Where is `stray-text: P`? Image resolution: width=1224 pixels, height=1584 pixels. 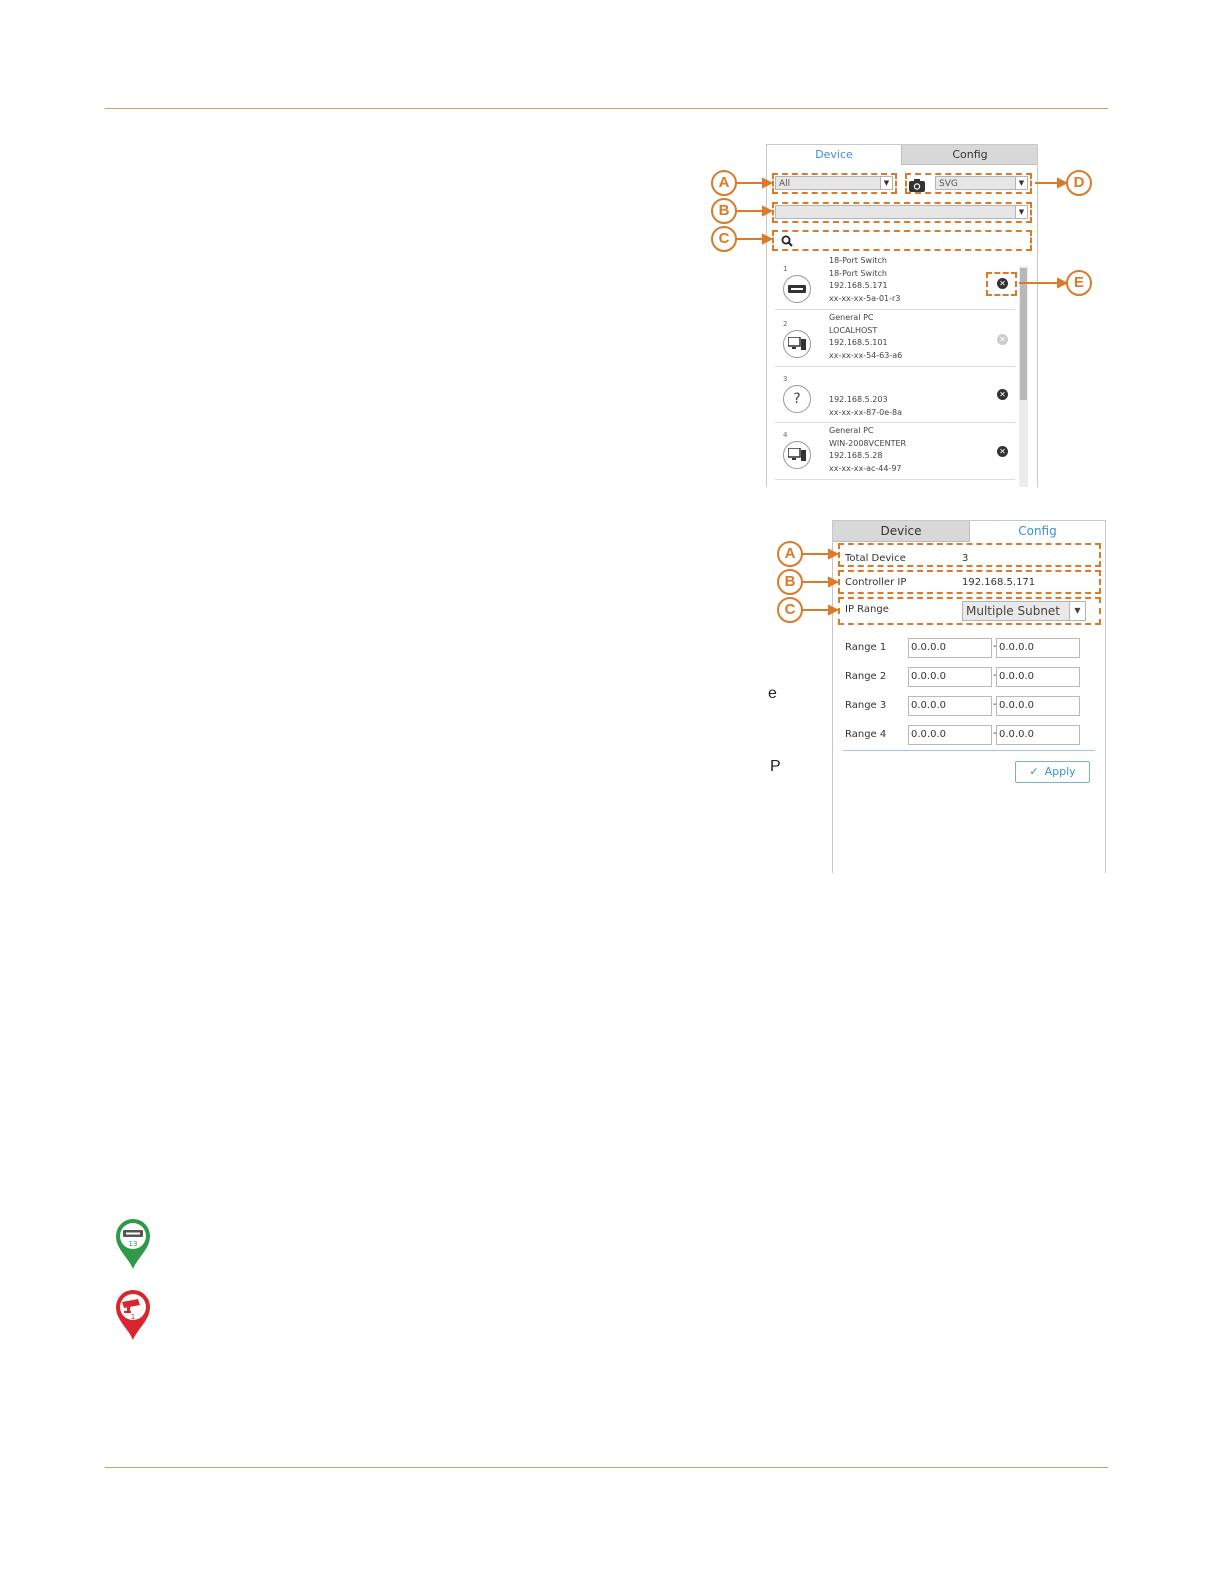
stray-text: P is located at coordinates (775, 766).